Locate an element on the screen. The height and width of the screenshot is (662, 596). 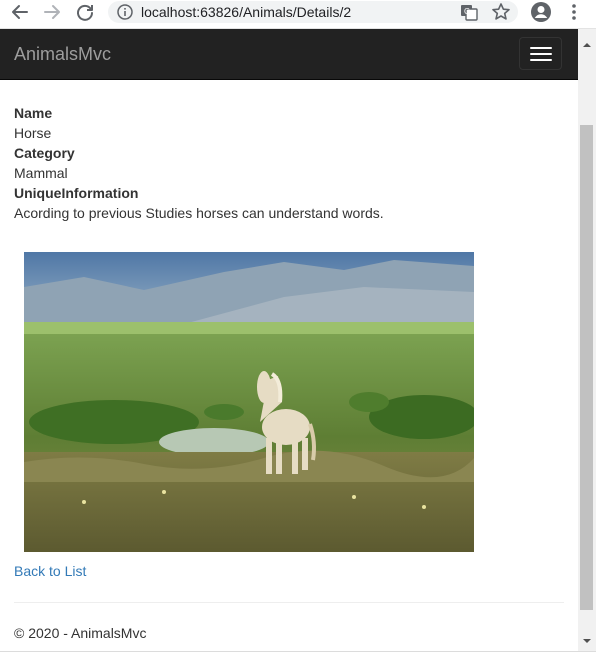
footer-divider is located at coordinates (289, 602).